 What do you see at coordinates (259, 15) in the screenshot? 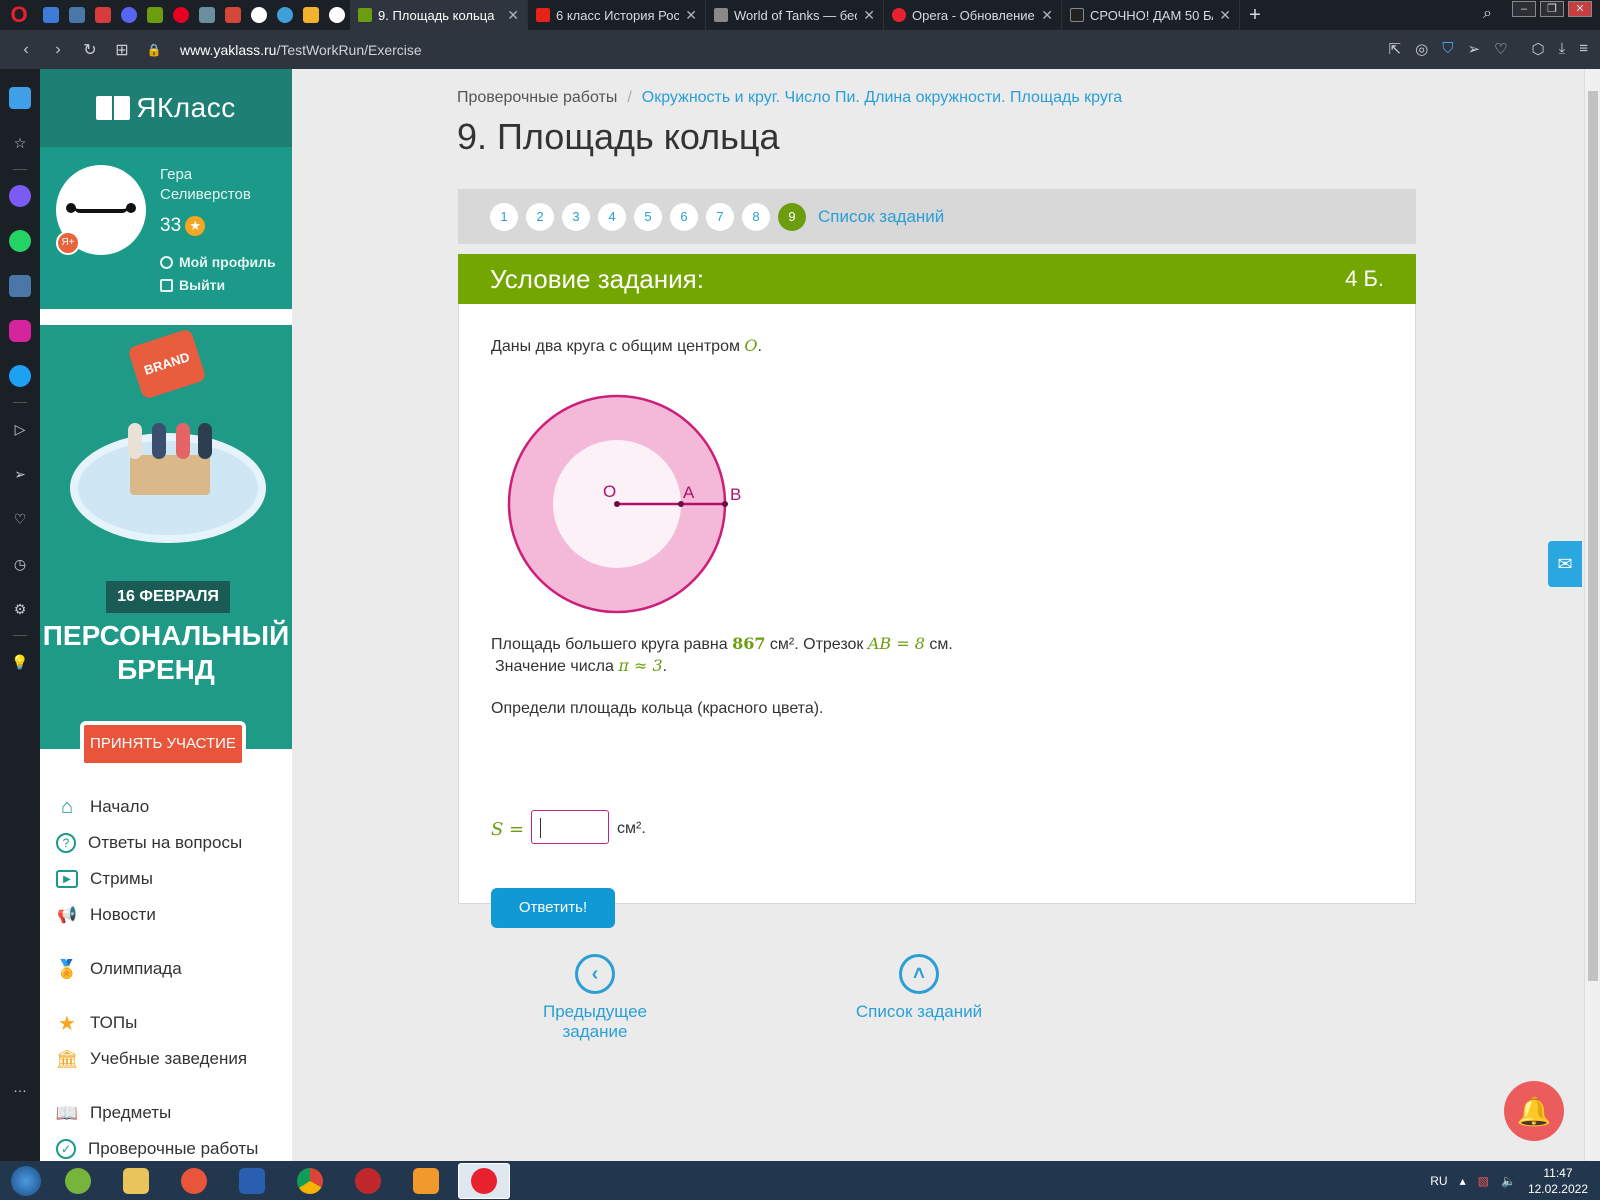
I see `pinned-tab-google` at bounding box center [259, 15].